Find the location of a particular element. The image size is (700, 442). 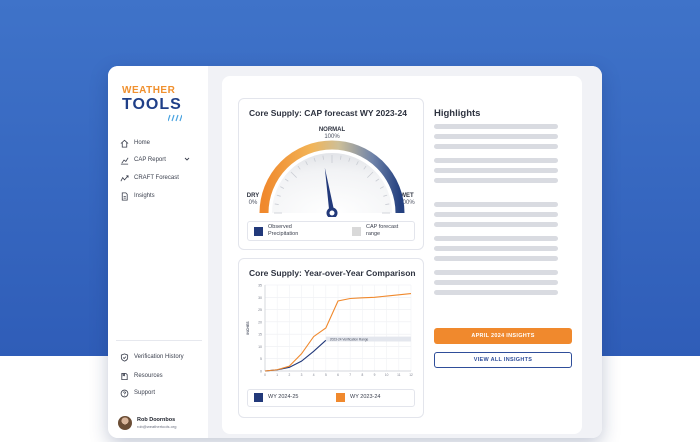

gauge-graphic is located at coordinates (332, 178).